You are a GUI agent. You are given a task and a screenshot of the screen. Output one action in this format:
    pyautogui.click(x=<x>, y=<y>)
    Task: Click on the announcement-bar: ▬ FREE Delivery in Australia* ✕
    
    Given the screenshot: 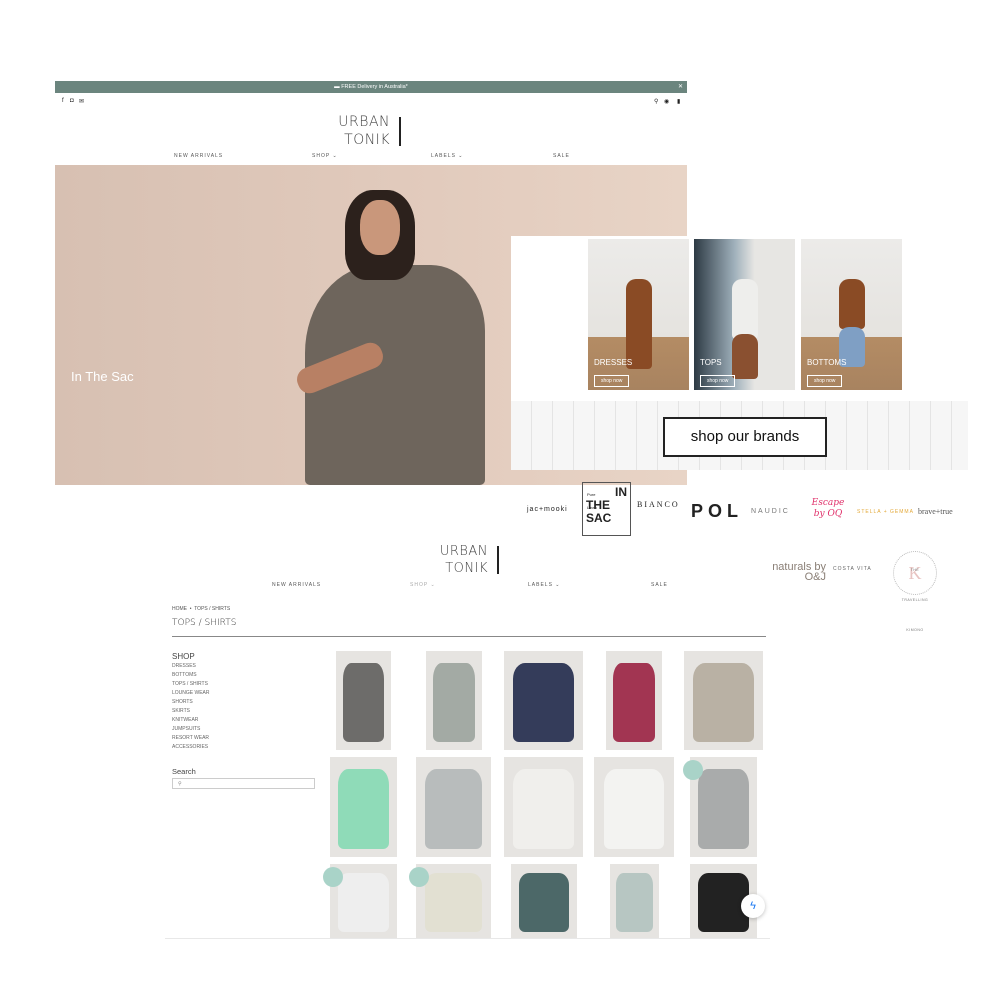 What is the action you would take?
    pyautogui.click(x=371, y=87)
    